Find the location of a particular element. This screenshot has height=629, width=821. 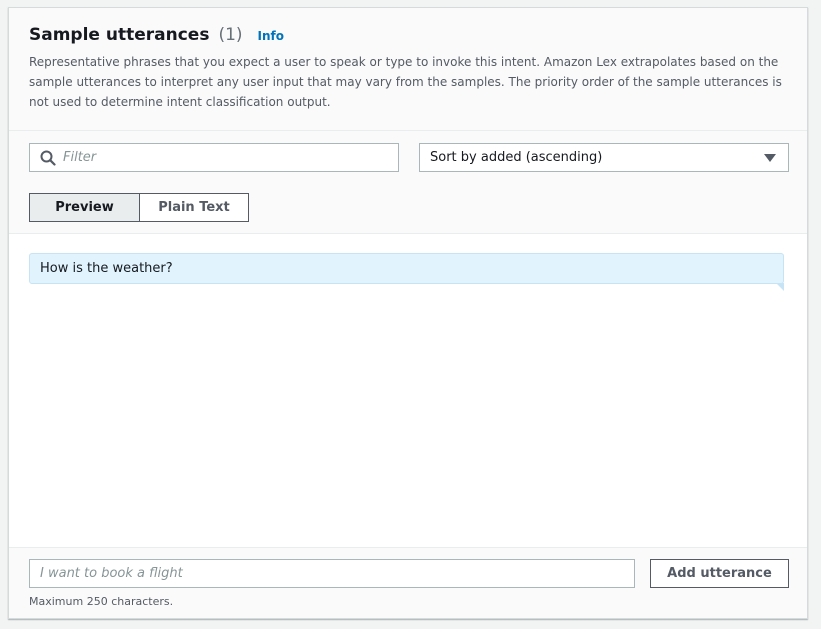

view-toggle: Preview Plain Text is located at coordinates (139, 207).